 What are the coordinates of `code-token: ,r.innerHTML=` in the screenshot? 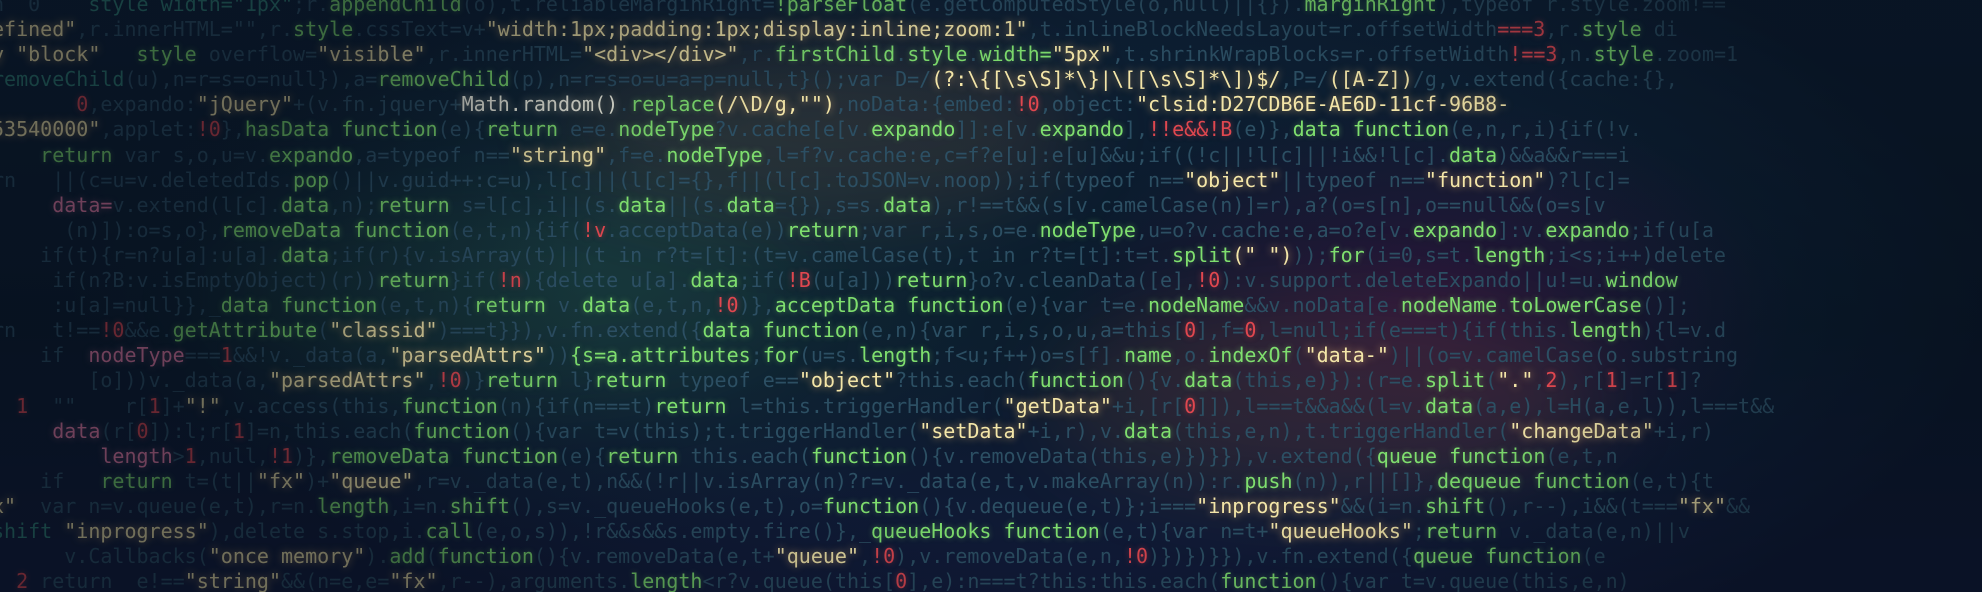 It's located at (504, 54).